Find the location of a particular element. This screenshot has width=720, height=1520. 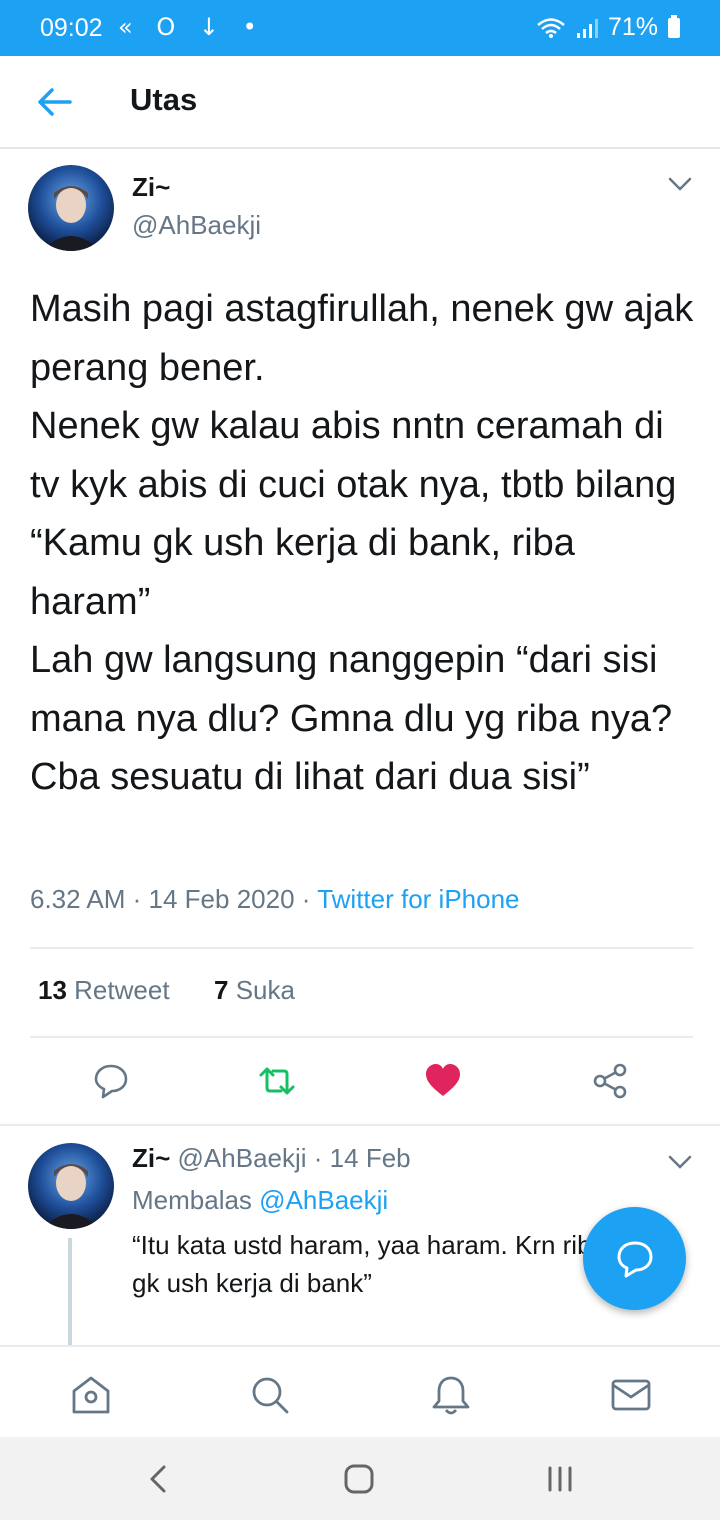

like-label: Suka is located at coordinates (265, 990).